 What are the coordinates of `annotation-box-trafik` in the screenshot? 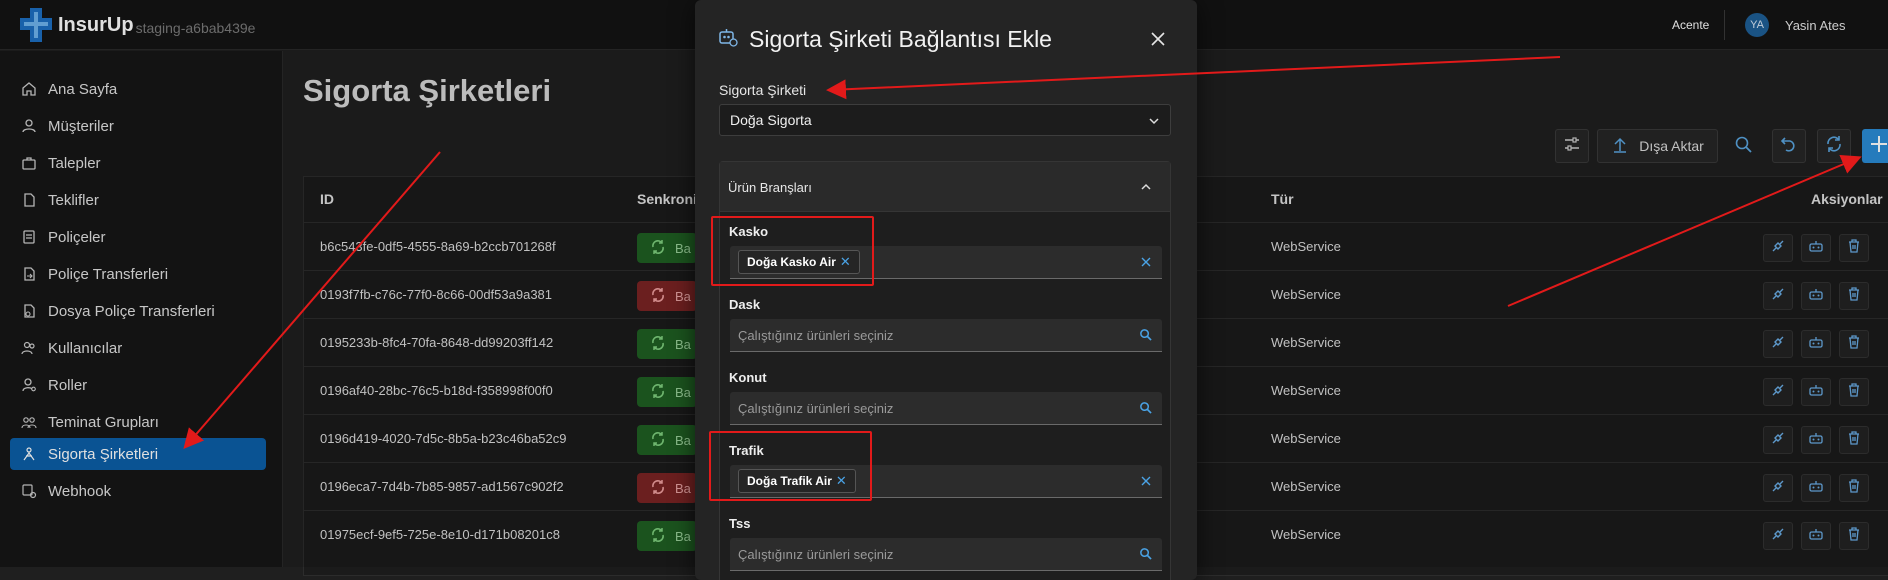 It's located at (790, 466).